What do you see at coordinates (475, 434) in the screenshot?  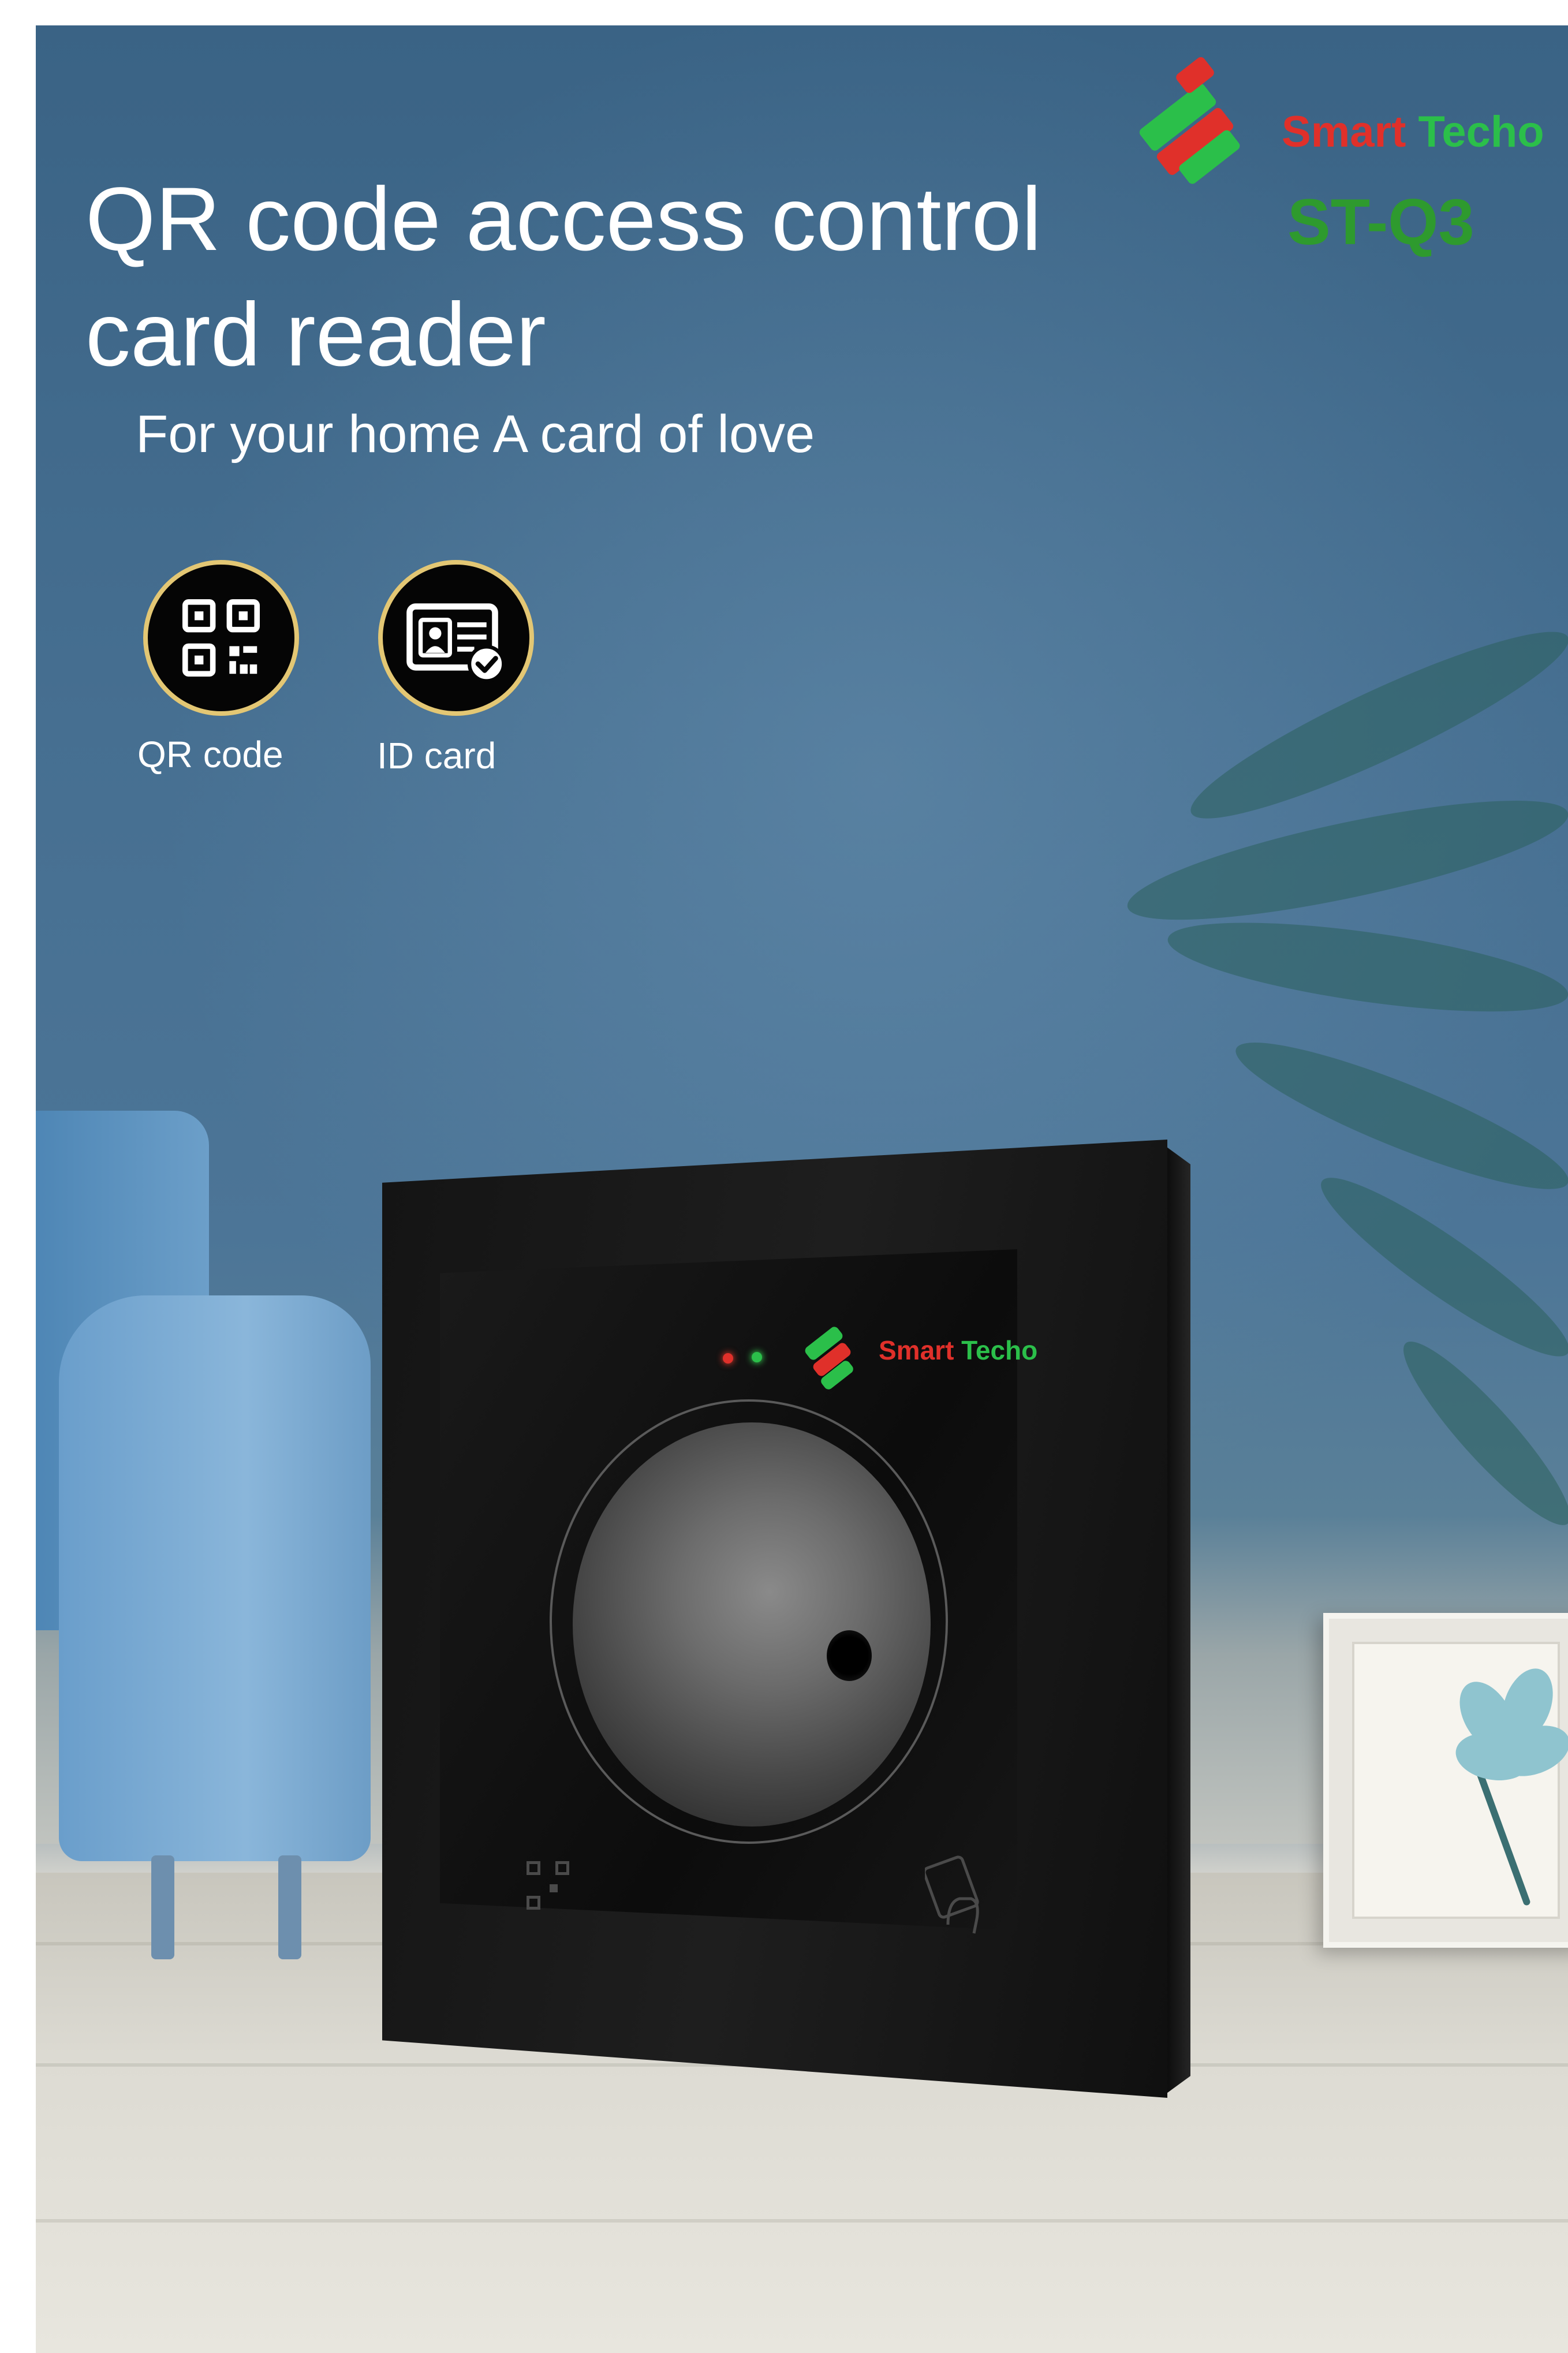 I see `page-subtitle: For your home A card of love` at bounding box center [475, 434].